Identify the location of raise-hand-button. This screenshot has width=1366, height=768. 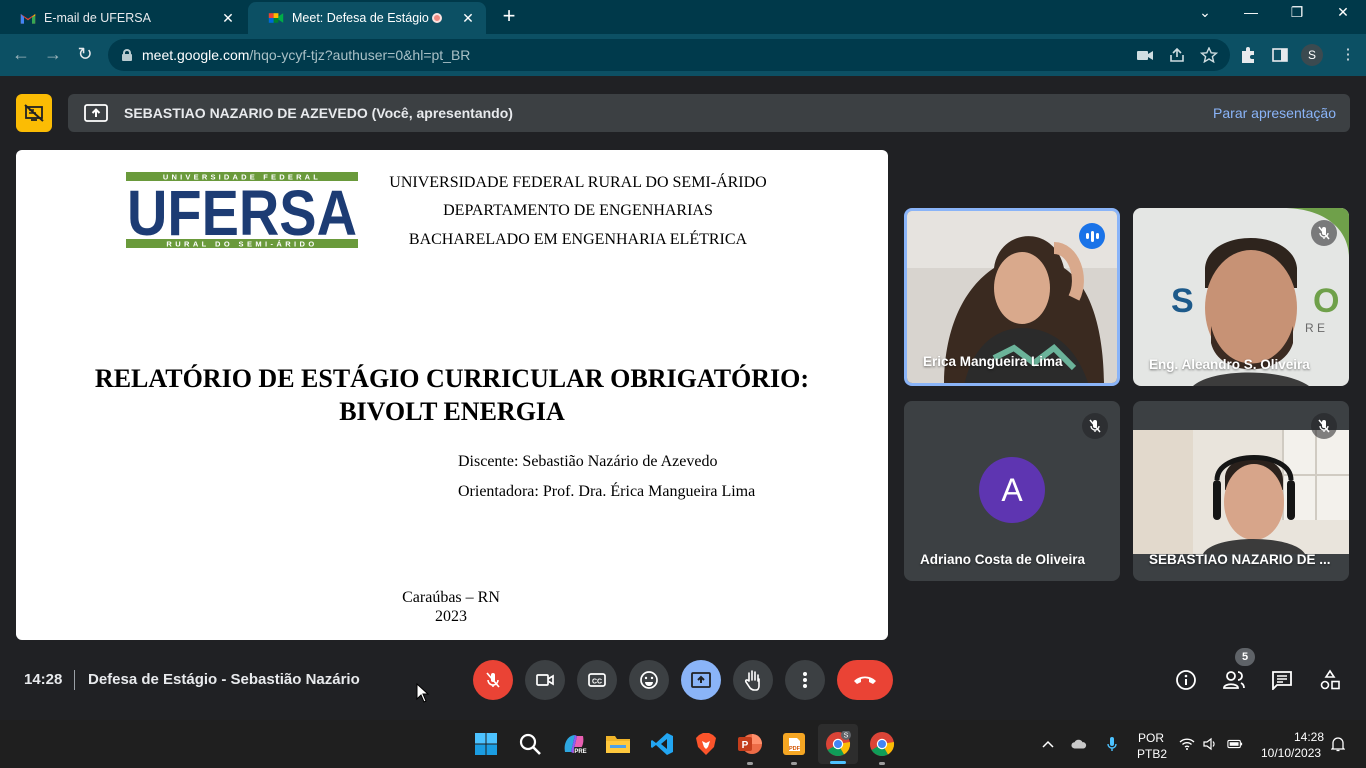
(753, 680).